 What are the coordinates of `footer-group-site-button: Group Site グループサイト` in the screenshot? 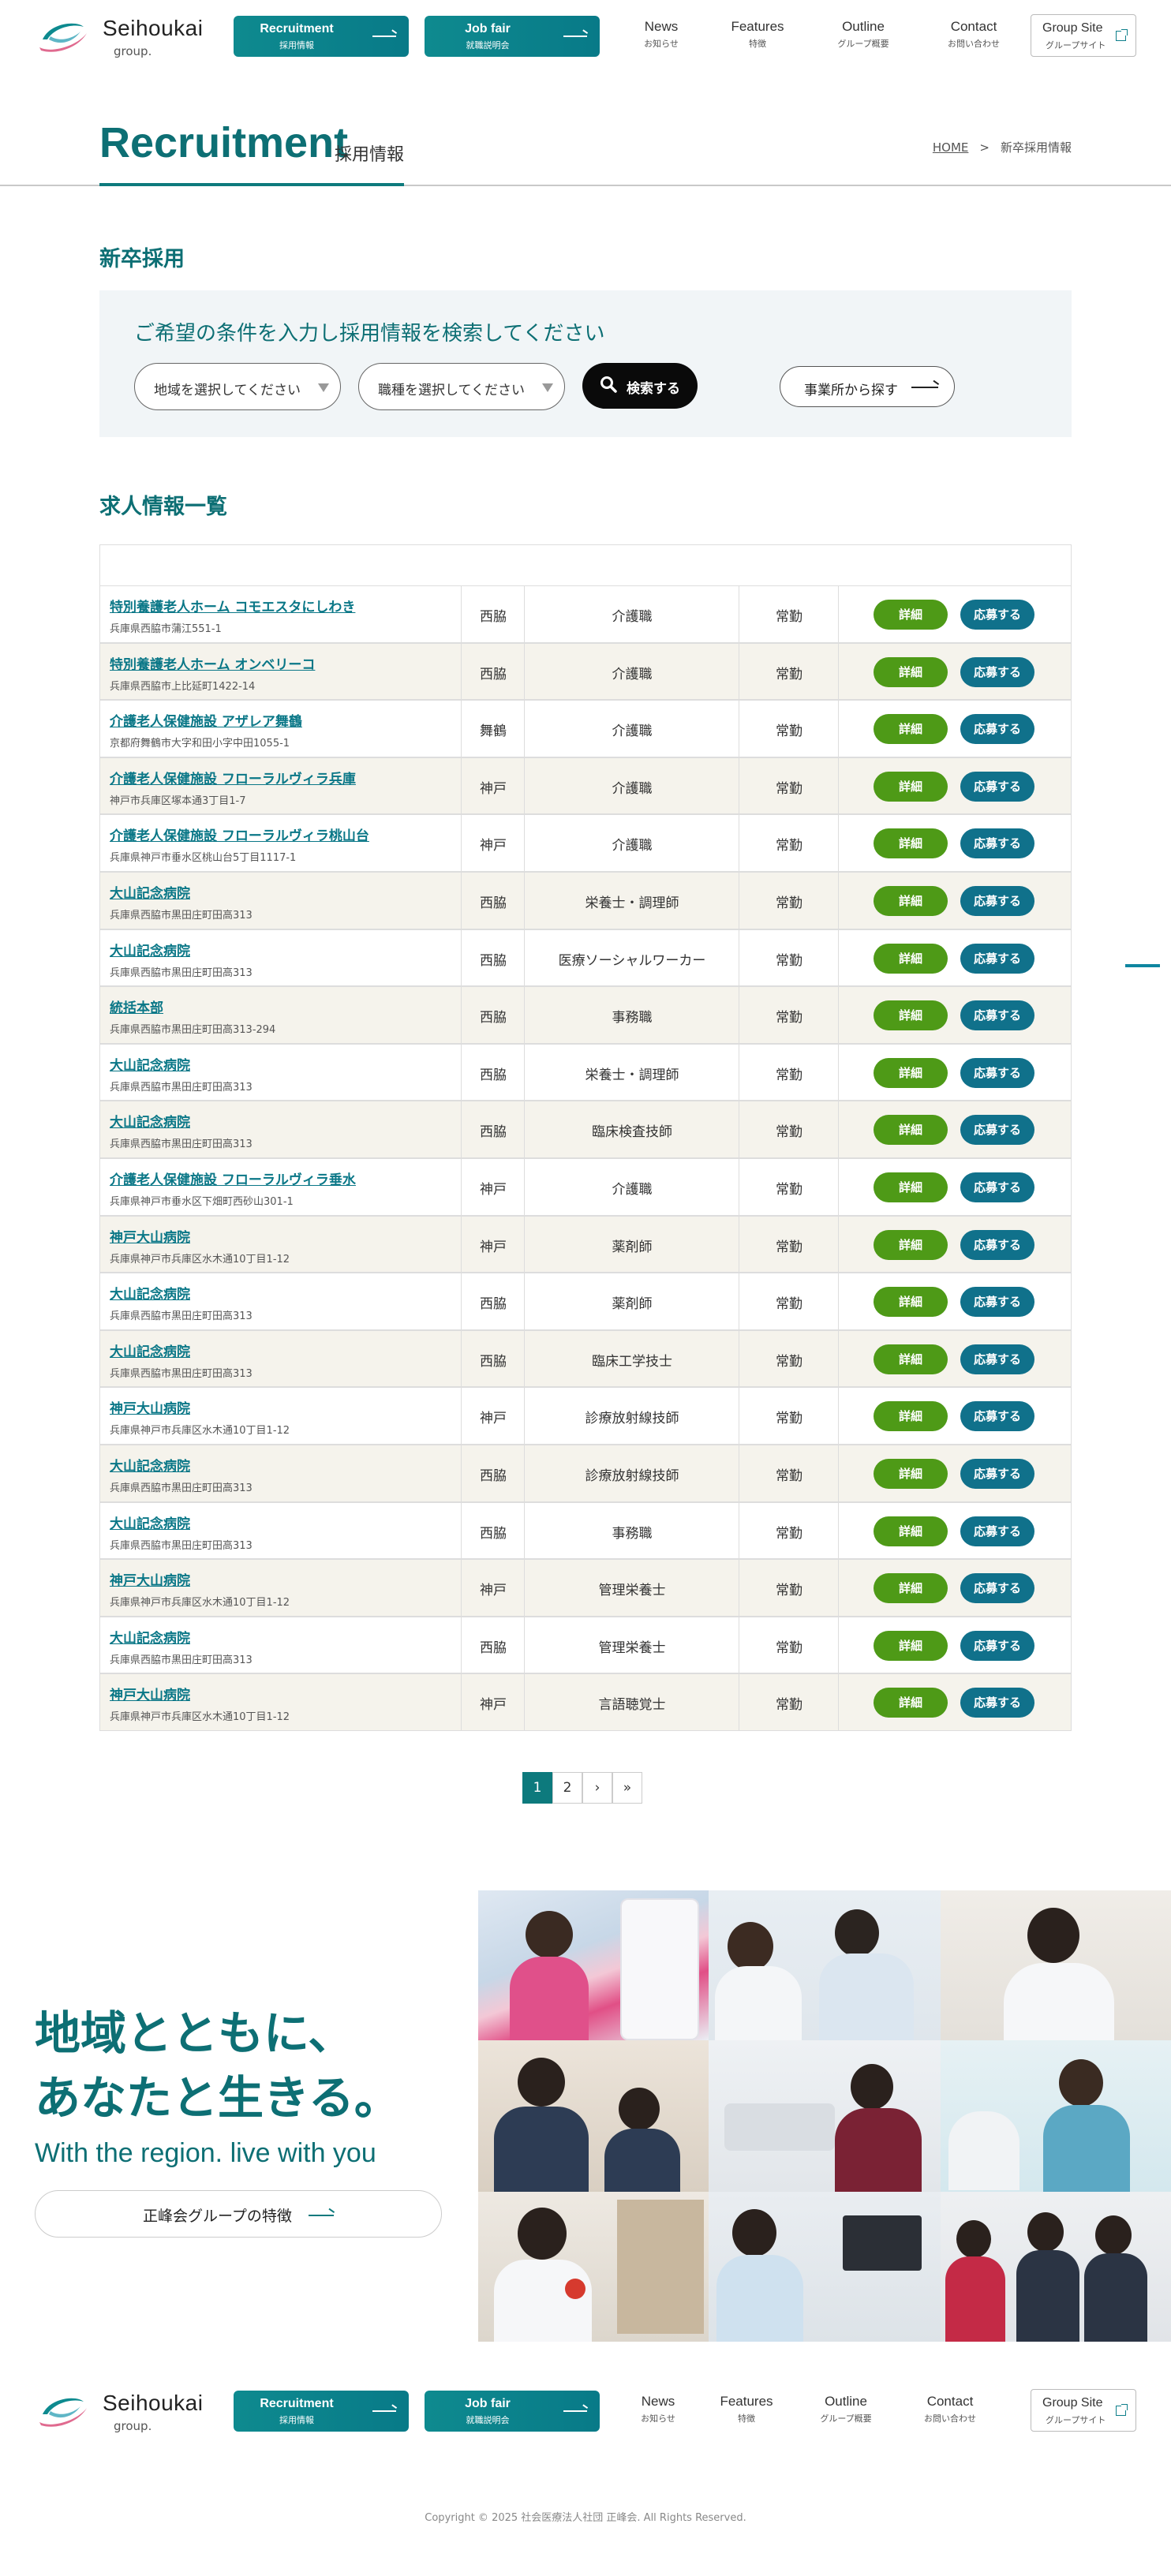 It's located at (1083, 2410).